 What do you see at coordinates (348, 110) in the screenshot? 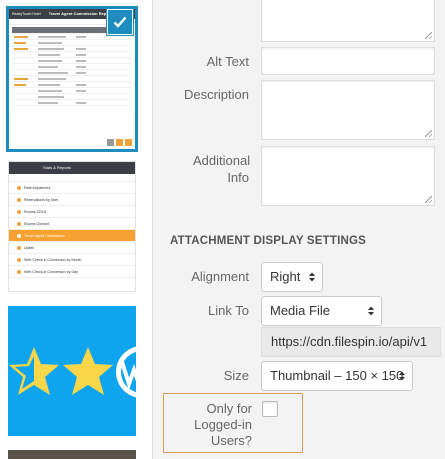
I see `description-textarea` at bounding box center [348, 110].